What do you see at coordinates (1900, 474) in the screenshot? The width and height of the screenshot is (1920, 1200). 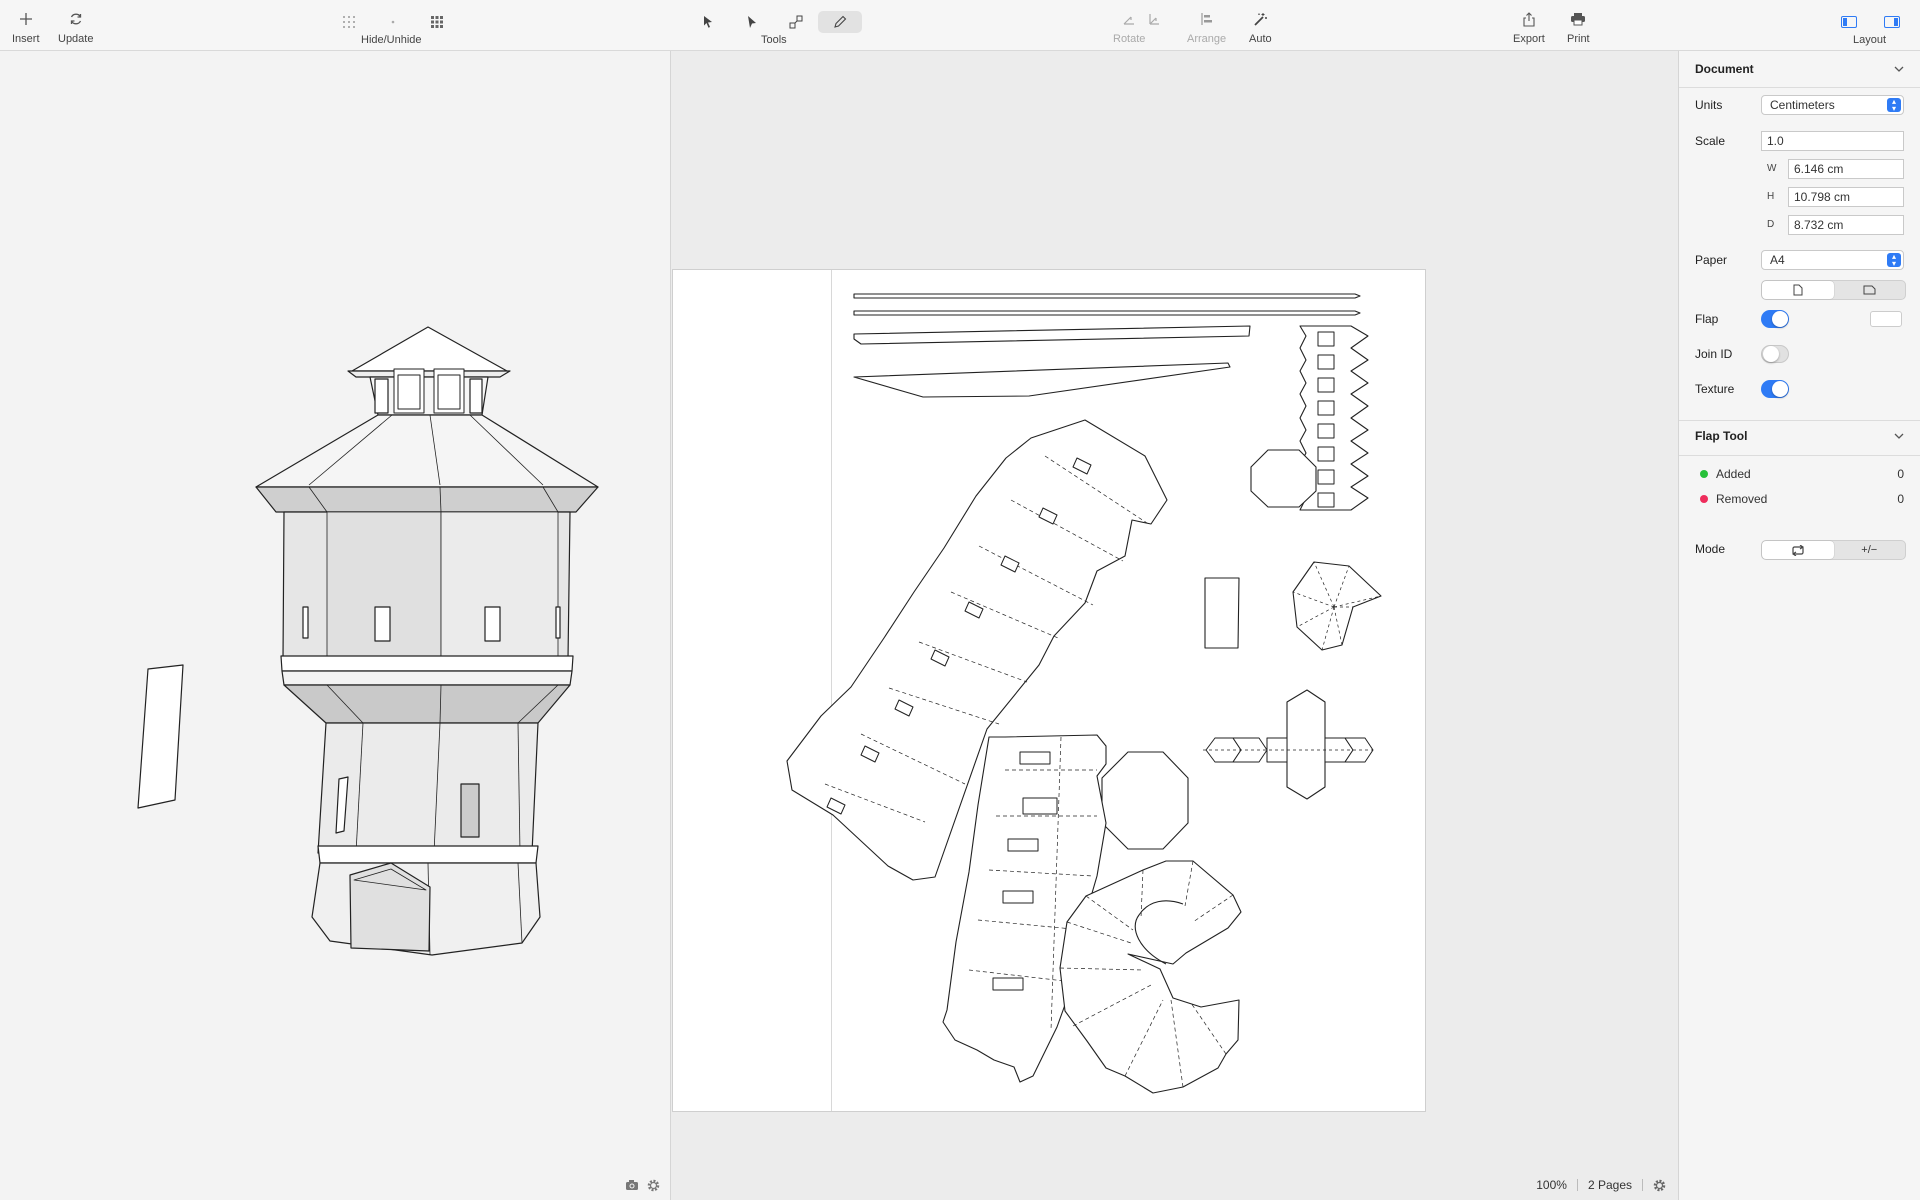 I see `added-count: 0` at bounding box center [1900, 474].